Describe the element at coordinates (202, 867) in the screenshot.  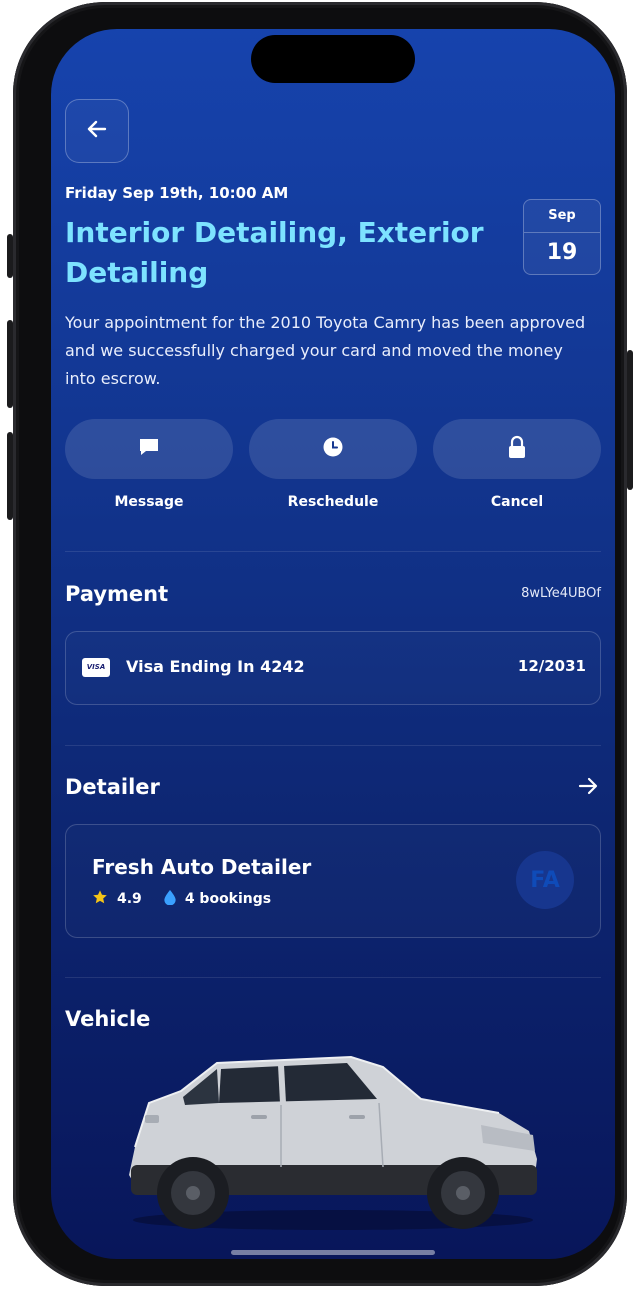
I see `detailer-name: Fresh Auto Detailer` at that location.